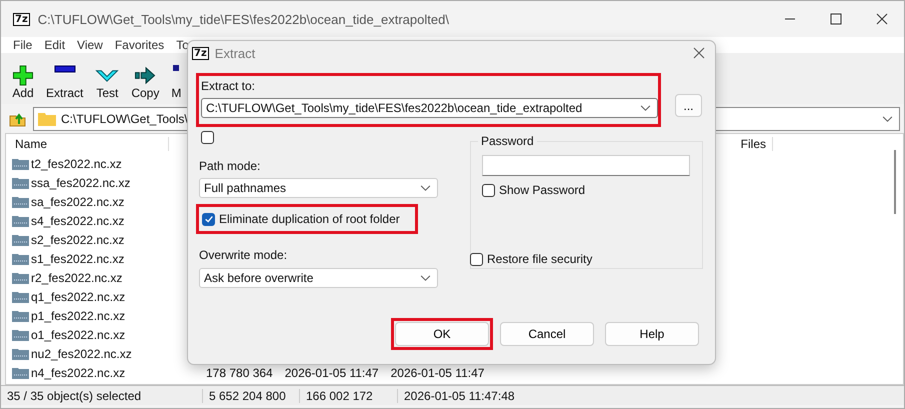  What do you see at coordinates (87, 144) in the screenshot?
I see `column-header: Name` at bounding box center [87, 144].